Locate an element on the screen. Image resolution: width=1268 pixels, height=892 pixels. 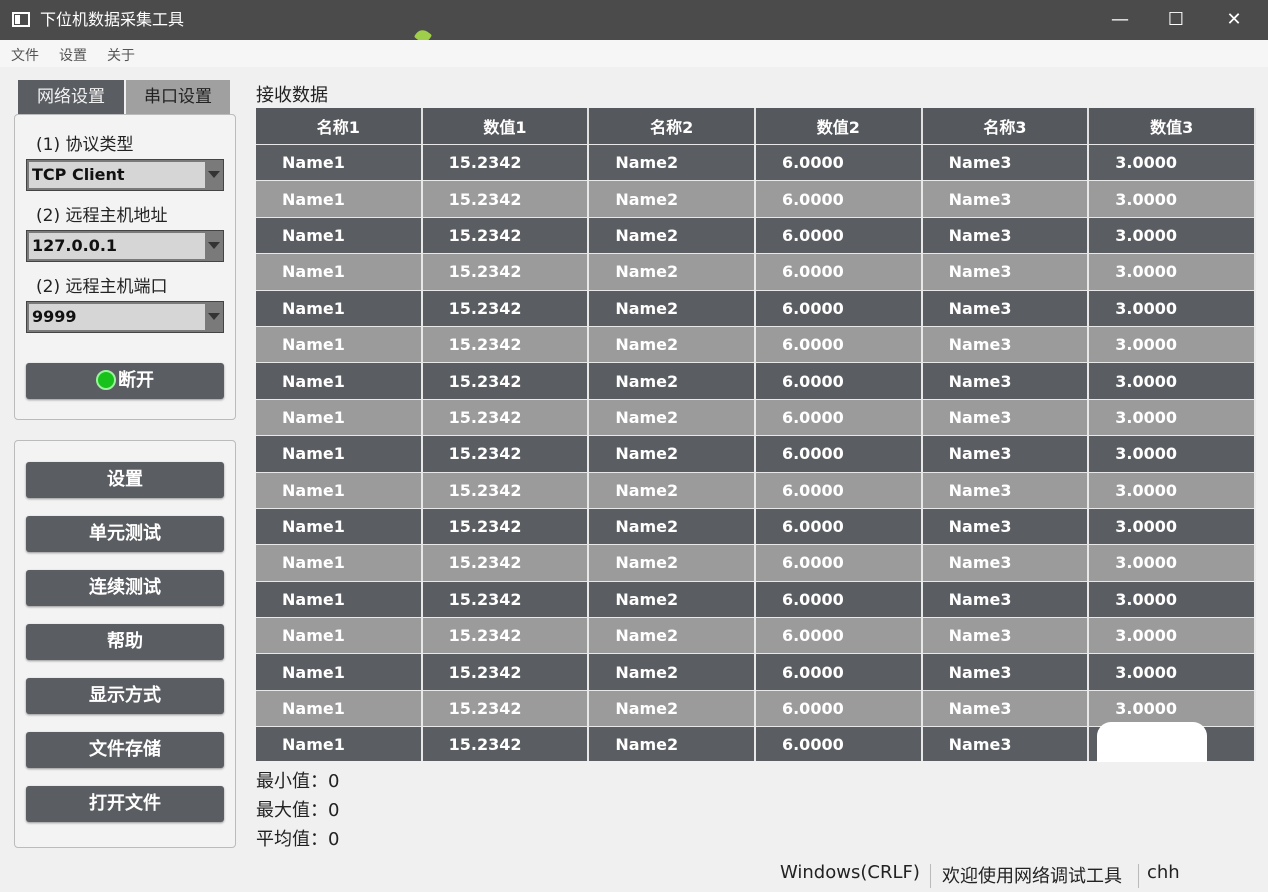
column-header: 名称3 is located at coordinates (1006, 126).